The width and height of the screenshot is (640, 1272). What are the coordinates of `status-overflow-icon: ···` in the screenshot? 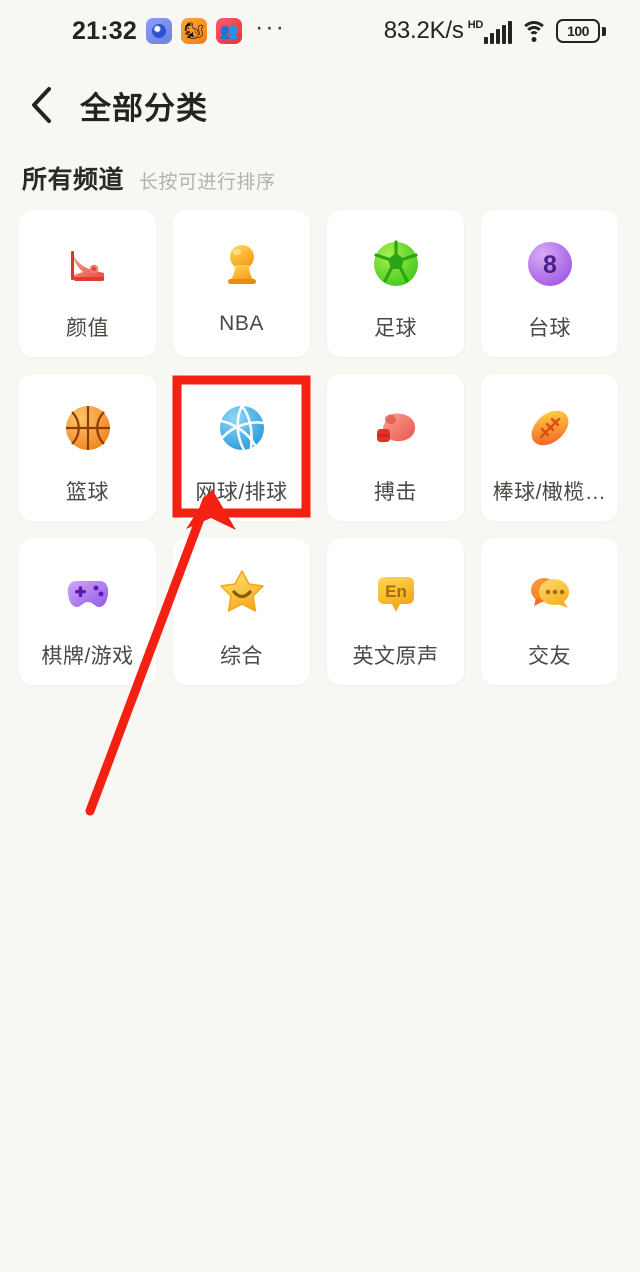 It's located at (270, 26).